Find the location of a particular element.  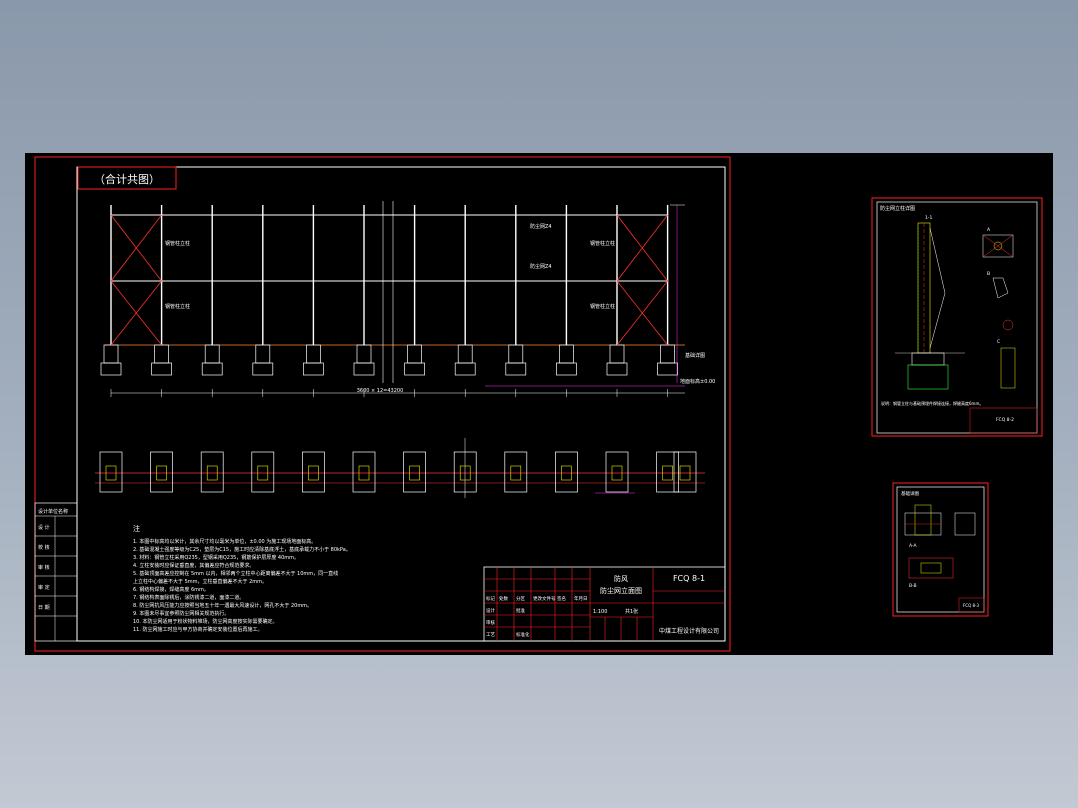

column-base is located at coordinates (928, 359).